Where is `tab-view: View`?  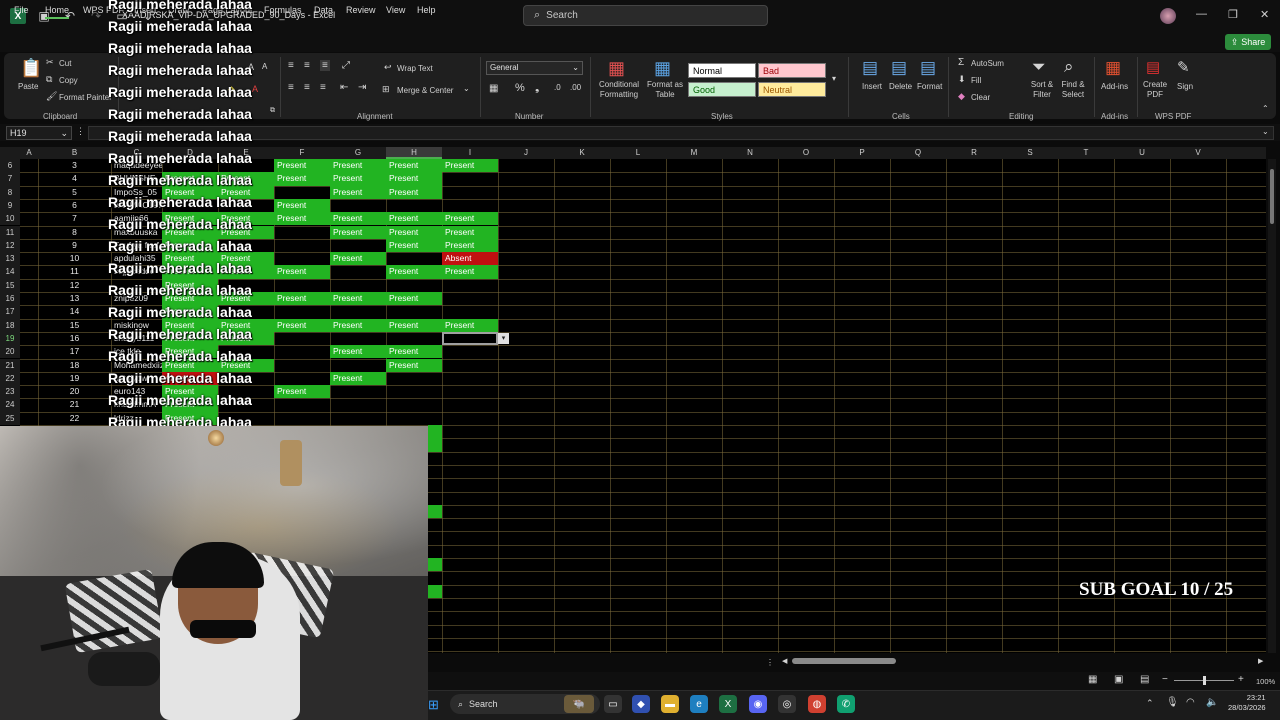
tab-view: View is located at coordinates (395, 10).